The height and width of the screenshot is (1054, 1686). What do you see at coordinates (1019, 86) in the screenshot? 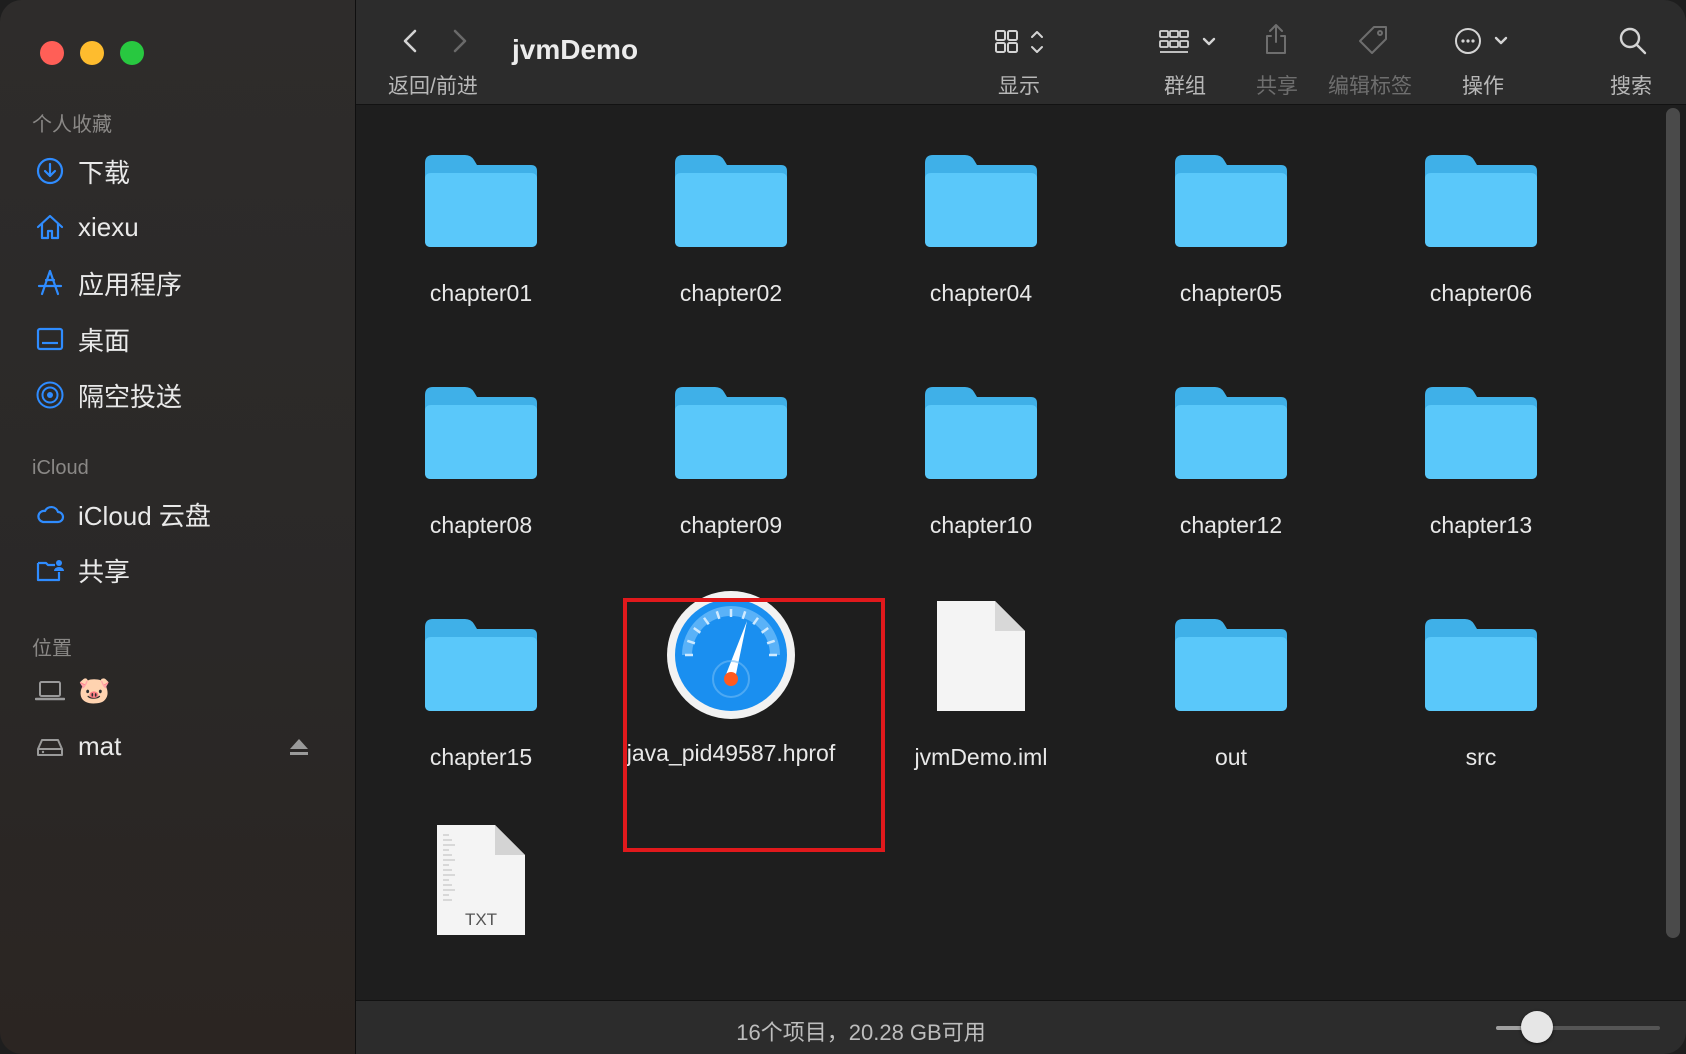
I see `view-label: 显示` at bounding box center [1019, 86].